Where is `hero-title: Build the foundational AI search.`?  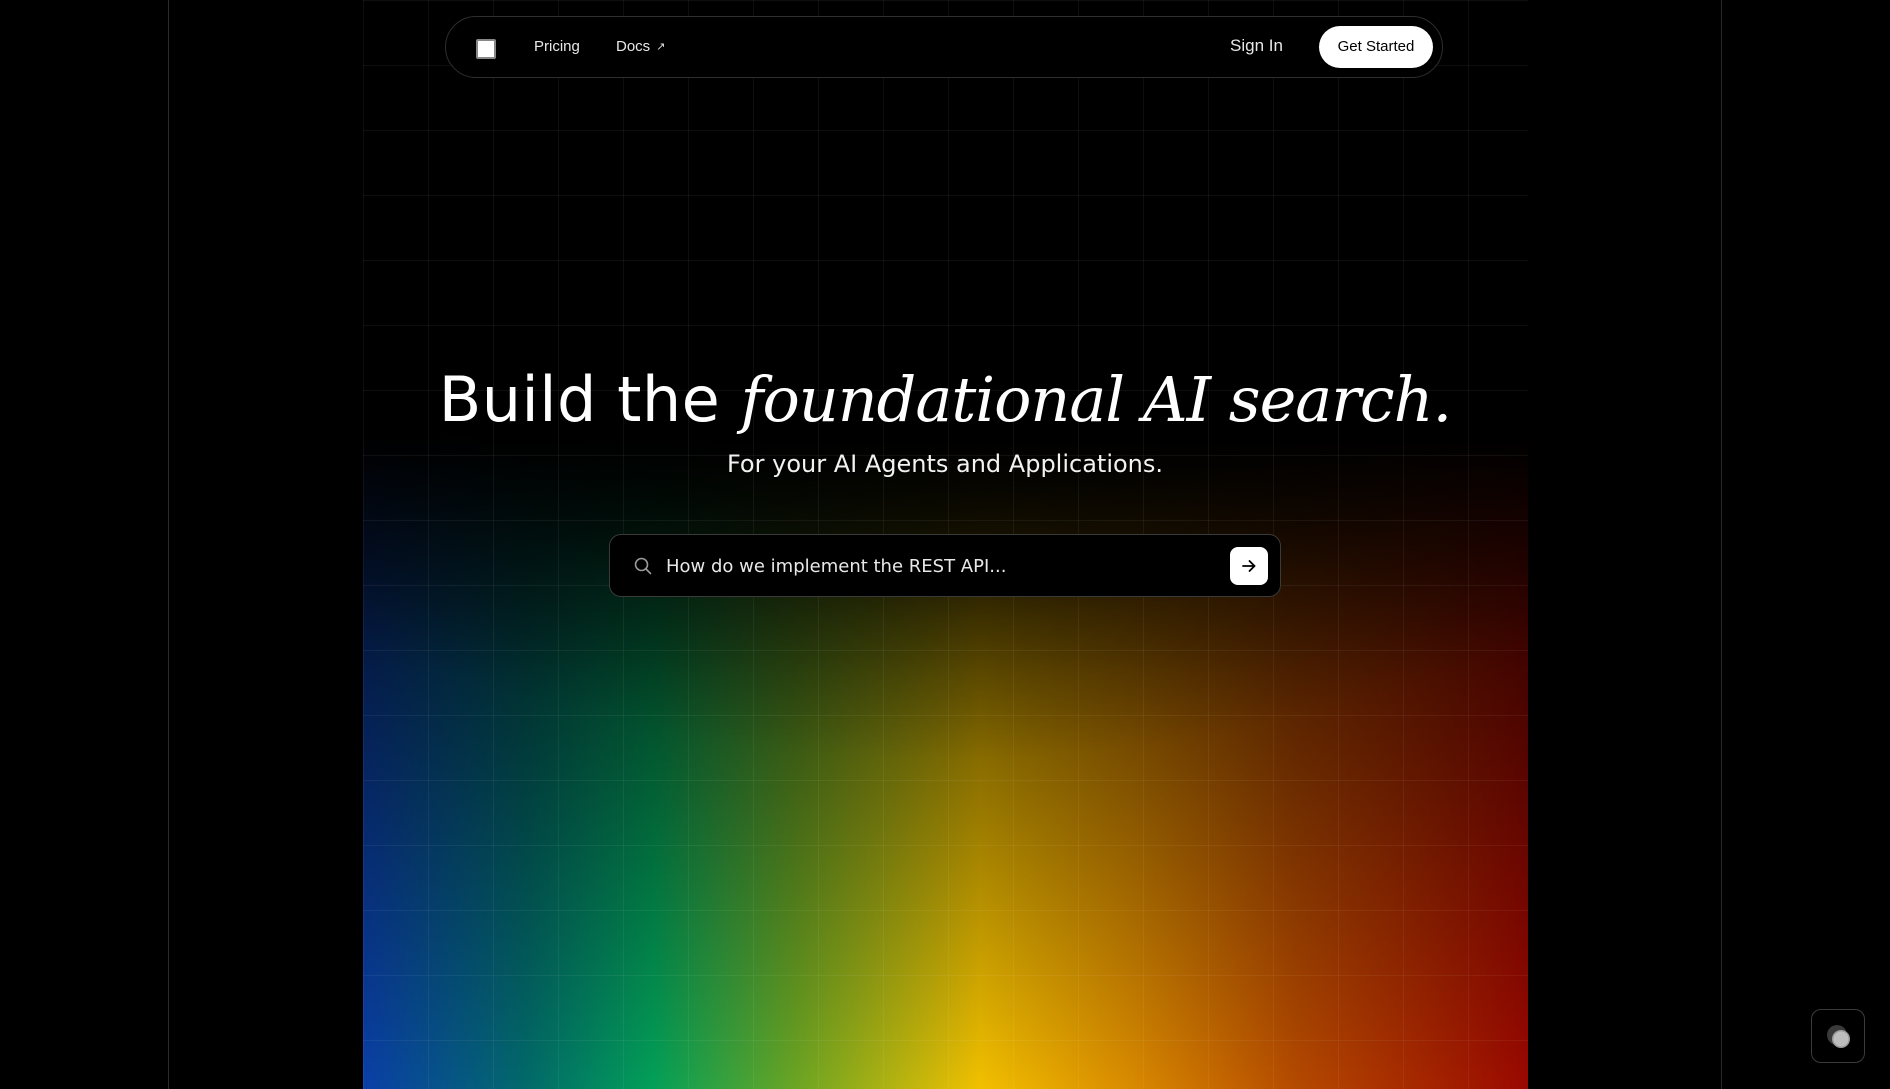
hero-title: Build the foundational AI search. is located at coordinates (945, 400).